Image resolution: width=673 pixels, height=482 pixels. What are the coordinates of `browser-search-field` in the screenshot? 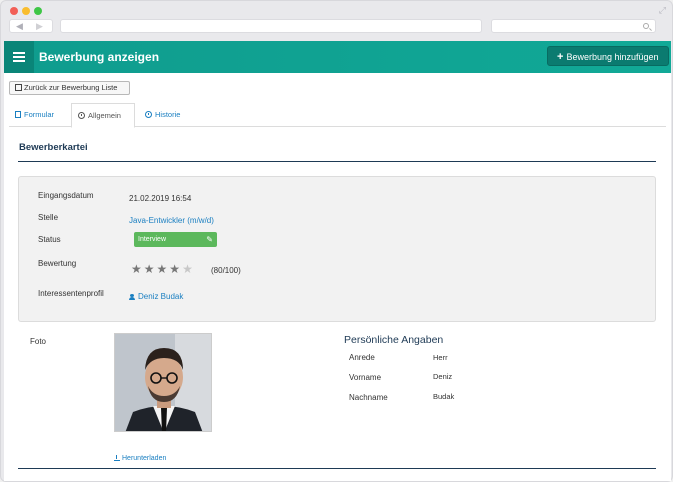 It's located at (573, 26).